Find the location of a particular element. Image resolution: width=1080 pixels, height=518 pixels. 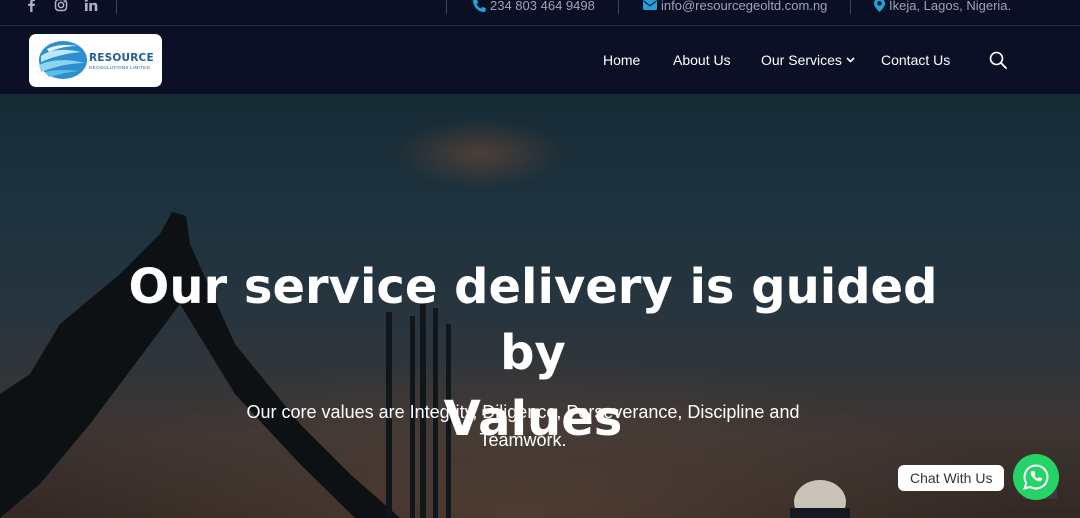

chat-label: Chat With Us is located at coordinates (951, 478).